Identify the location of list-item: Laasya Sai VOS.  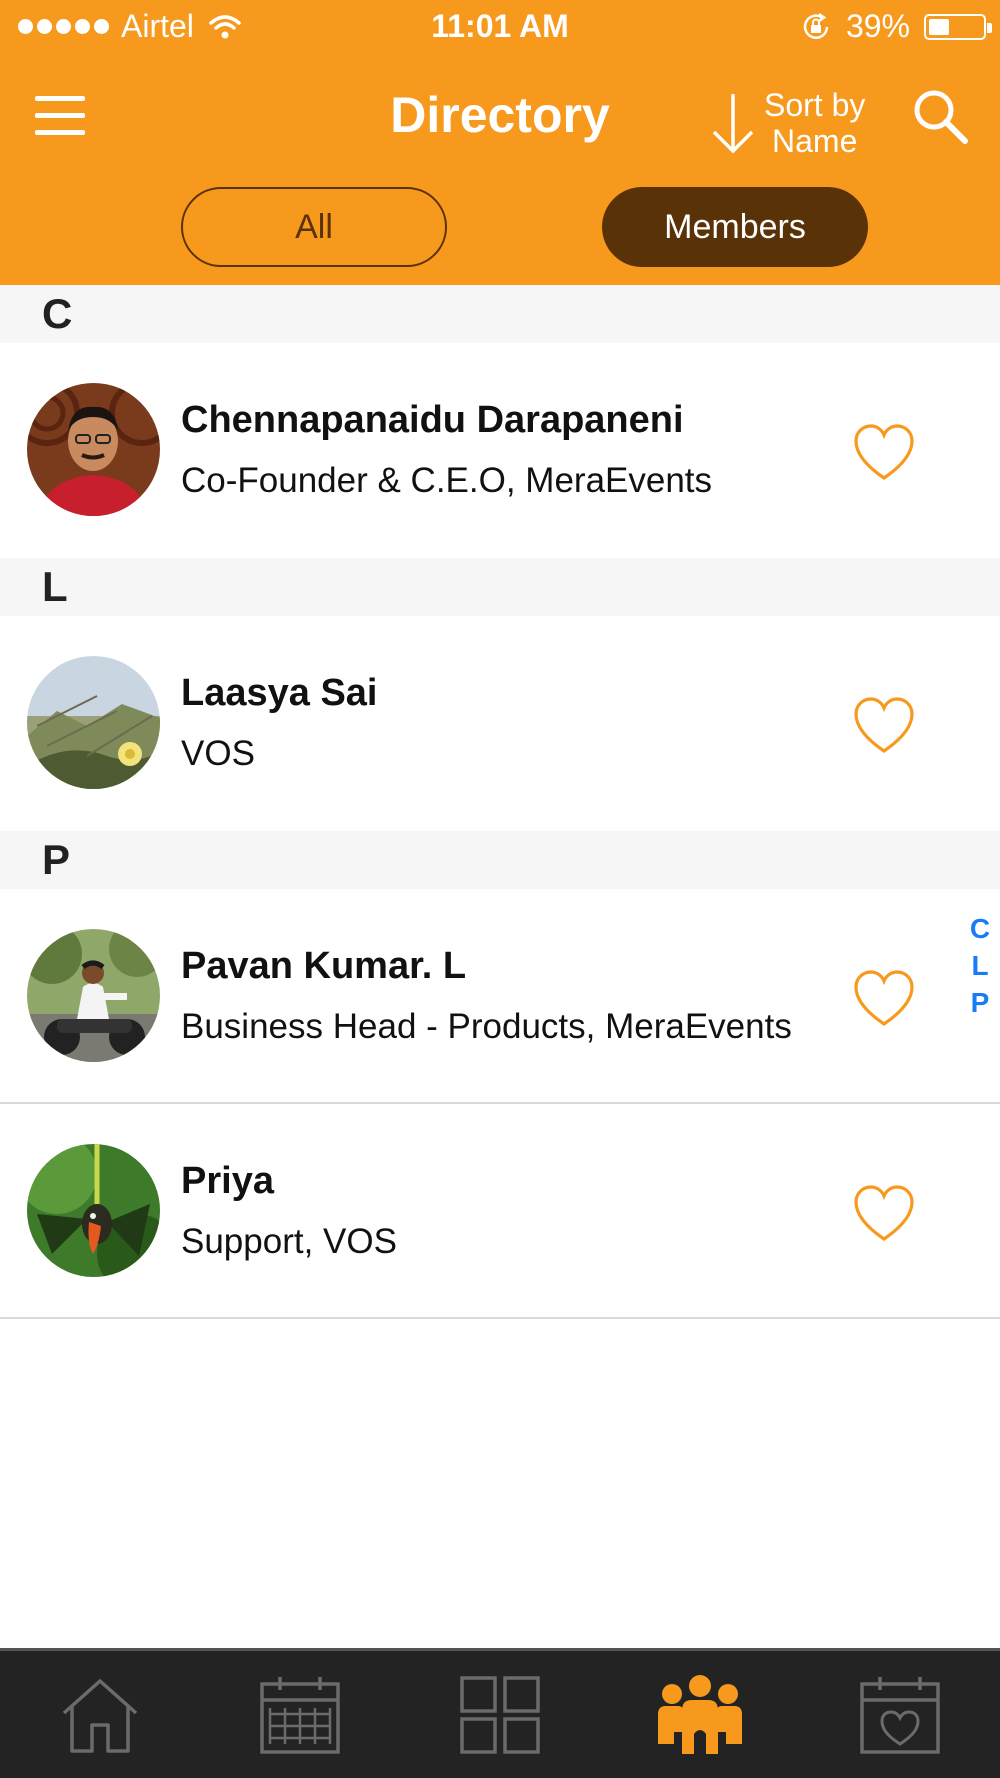
(500, 723).